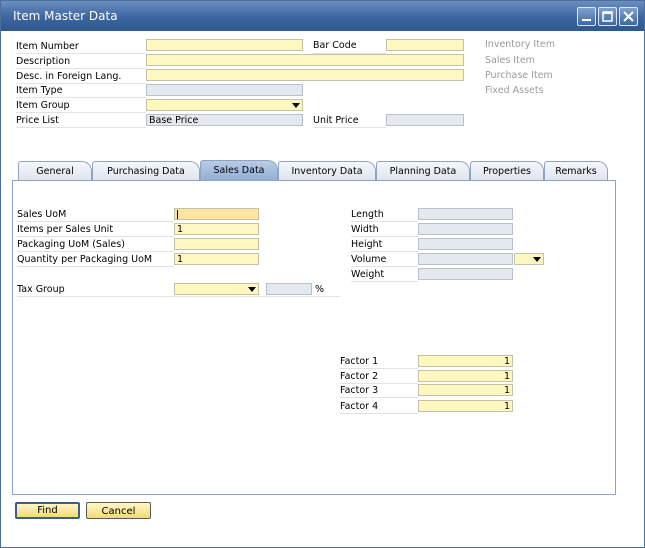  I want to click on factor-2-label: Factor 2, so click(359, 376).